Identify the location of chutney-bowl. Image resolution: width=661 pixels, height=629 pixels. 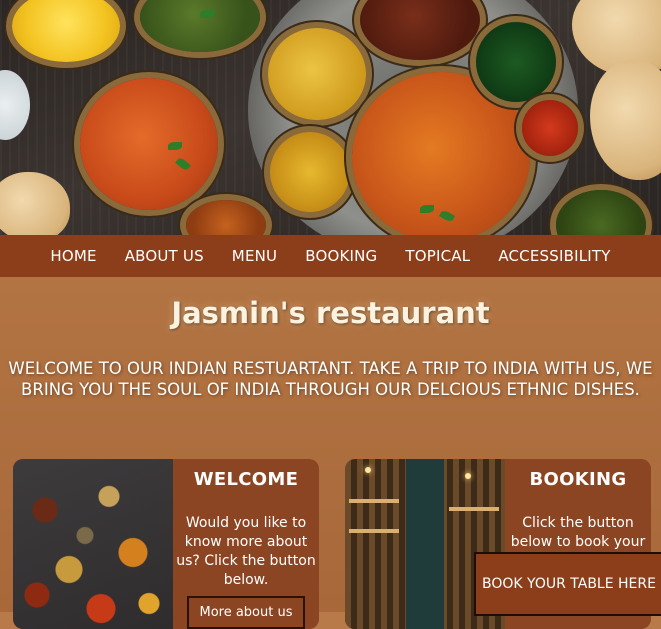
(516, 62).